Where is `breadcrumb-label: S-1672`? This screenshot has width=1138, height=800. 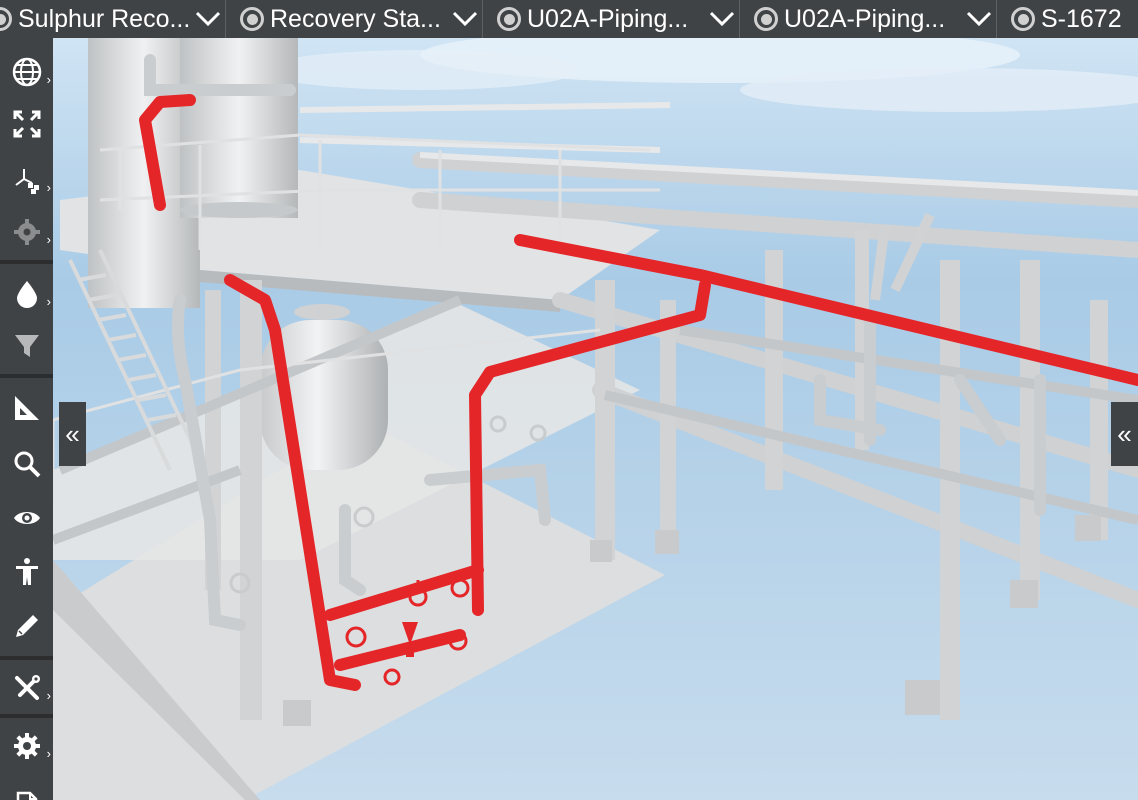
breadcrumb-label: S-1672 is located at coordinates (1081, 18).